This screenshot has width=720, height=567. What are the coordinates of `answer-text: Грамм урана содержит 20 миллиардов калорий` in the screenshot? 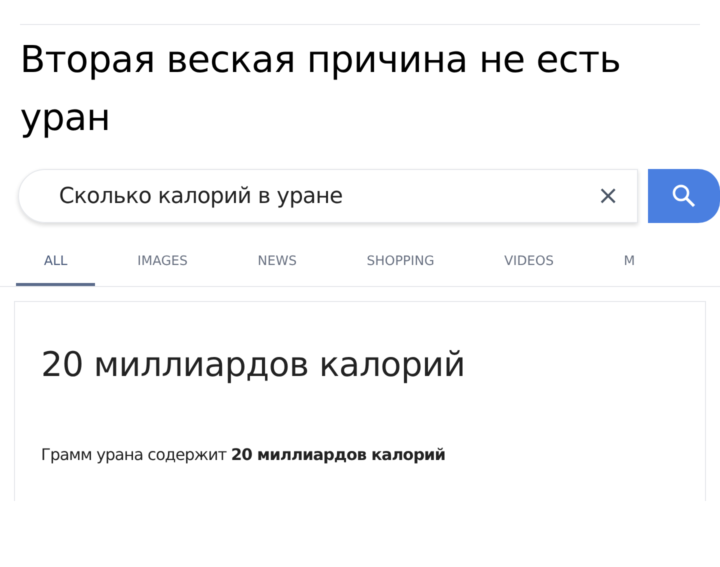 It's located at (243, 455).